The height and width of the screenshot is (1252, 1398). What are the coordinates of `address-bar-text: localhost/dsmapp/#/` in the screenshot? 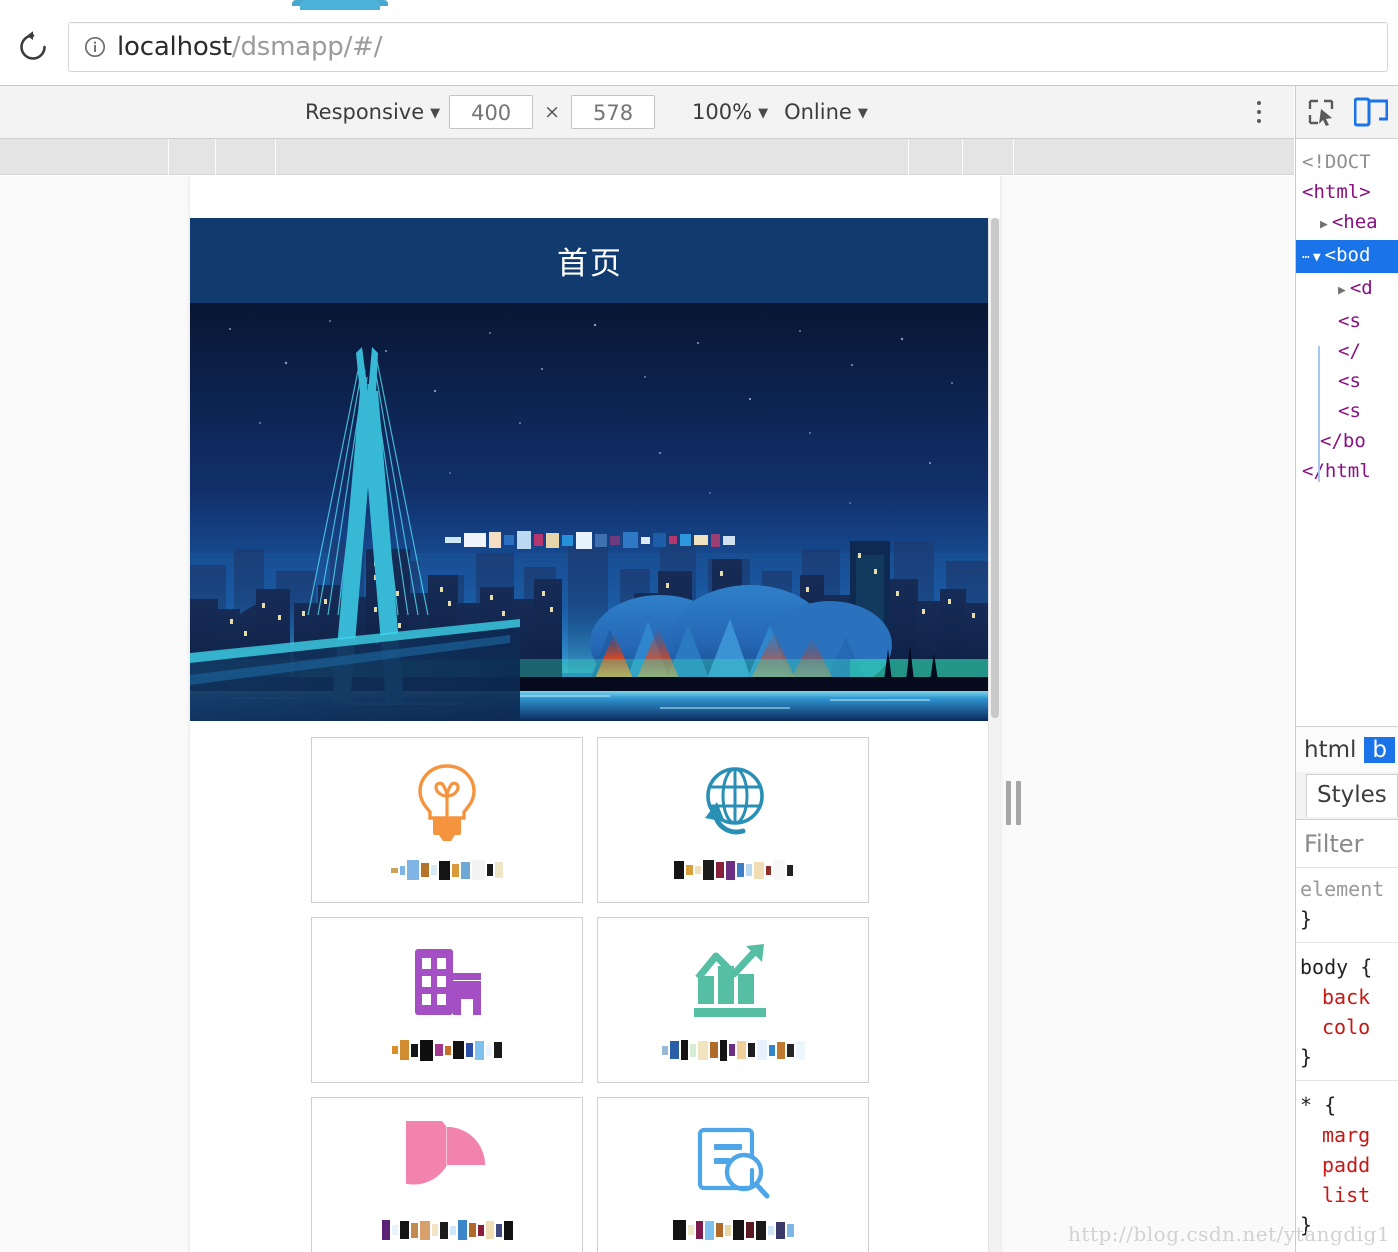 It's located at (250, 47).